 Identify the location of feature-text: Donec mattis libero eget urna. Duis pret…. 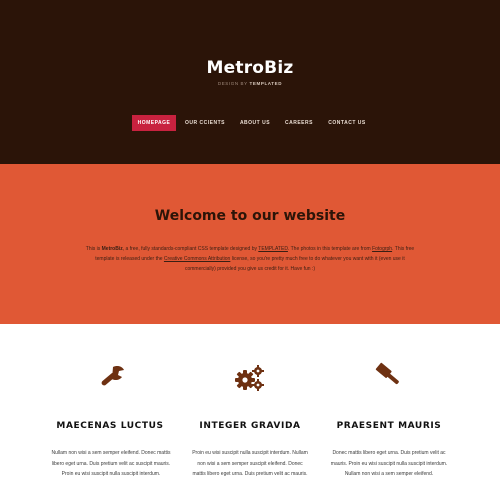
(389, 464).